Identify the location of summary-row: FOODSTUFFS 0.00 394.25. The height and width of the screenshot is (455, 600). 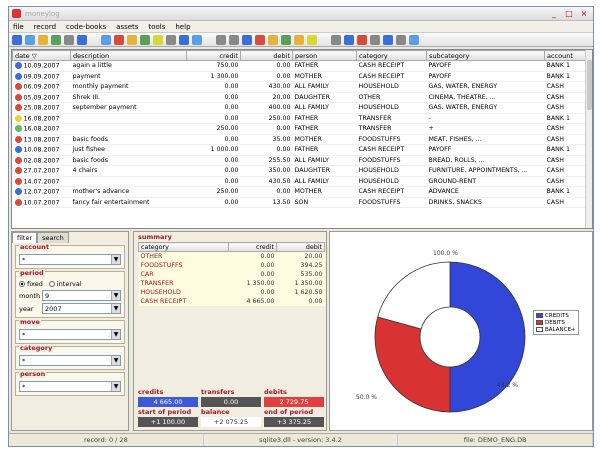
(231, 265).